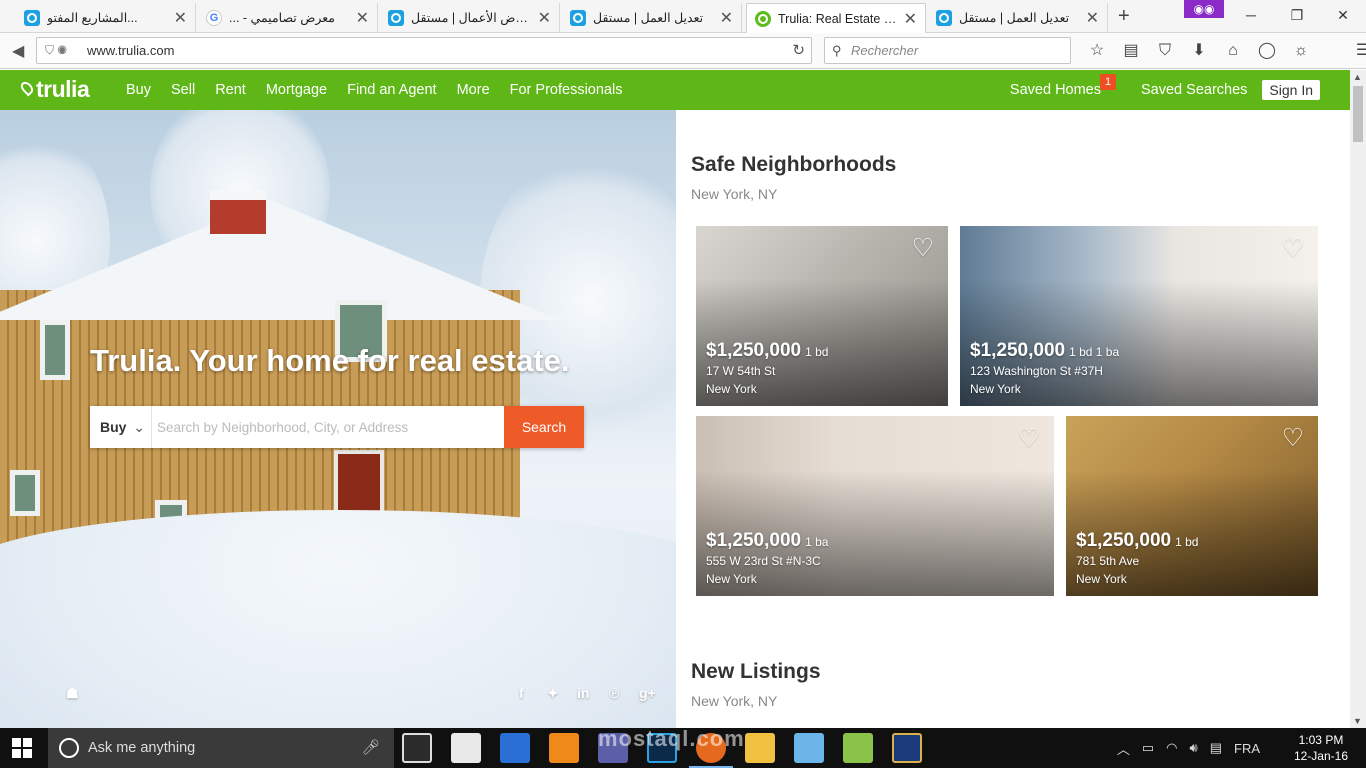 The image size is (1366, 768). I want to click on listing-city: New York, so click(995, 389).